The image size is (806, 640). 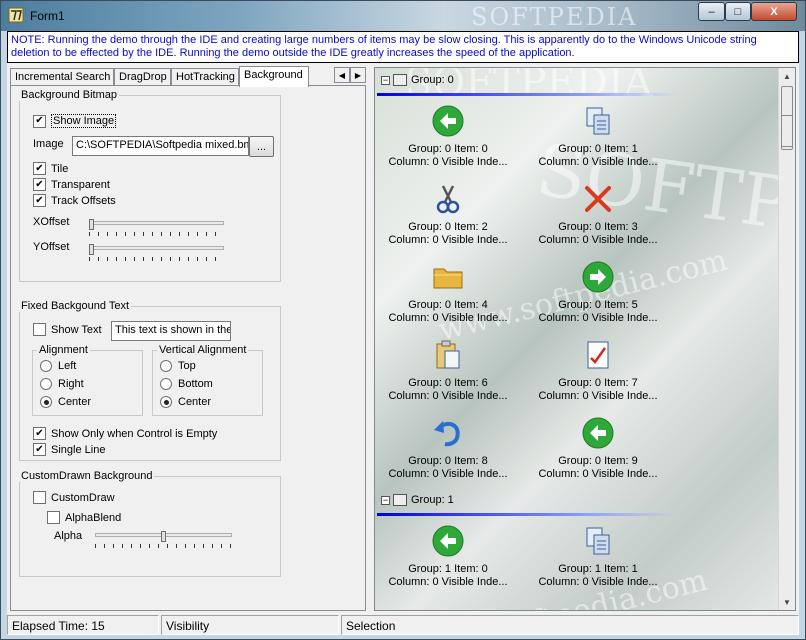 I want to click on close-button: X, so click(x=774, y=11).